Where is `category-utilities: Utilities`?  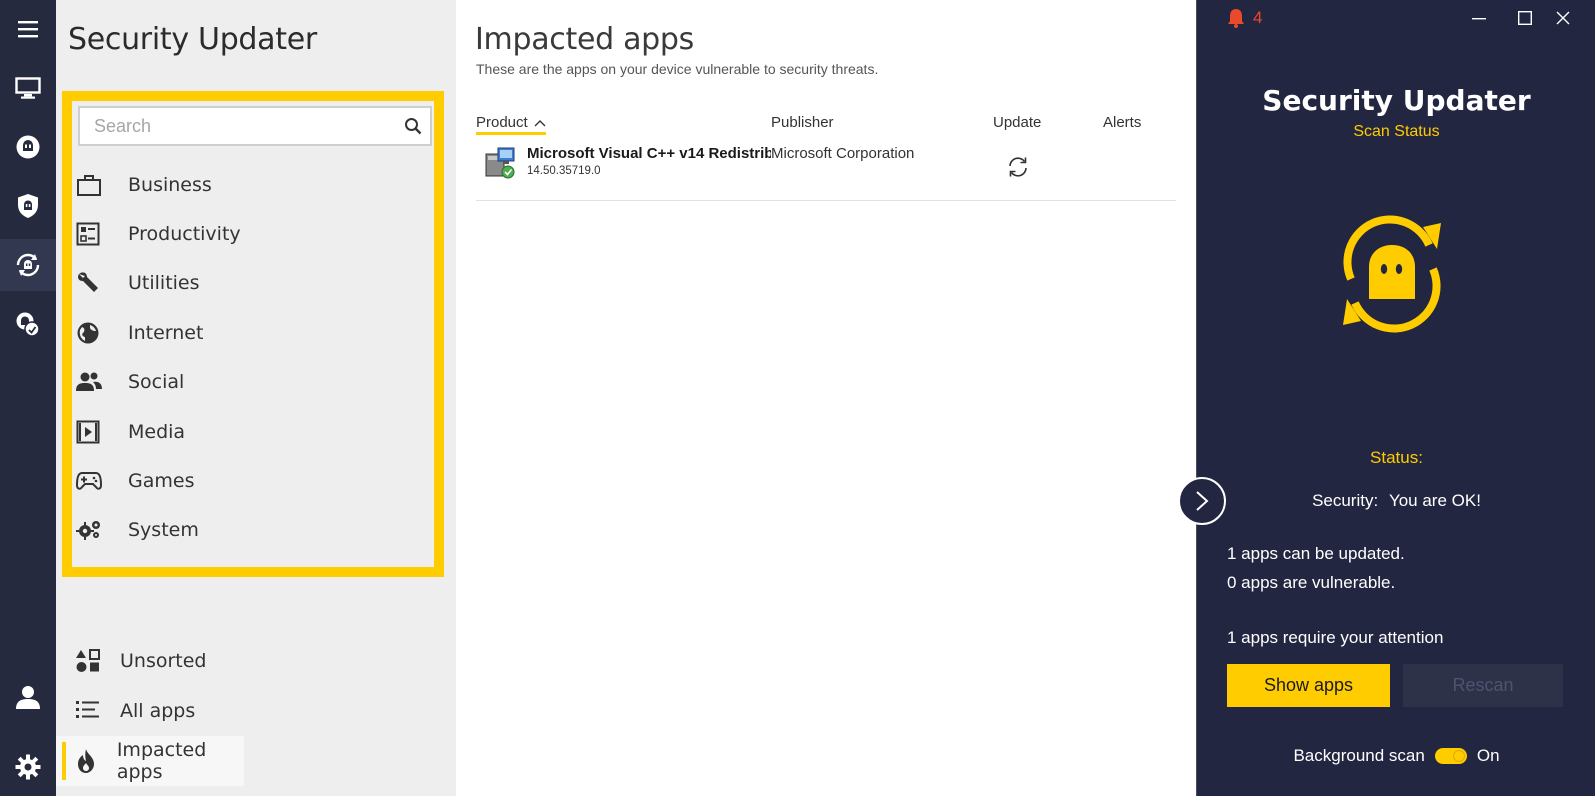
category-utilities: Utilities is located at coordinates (253, 283).